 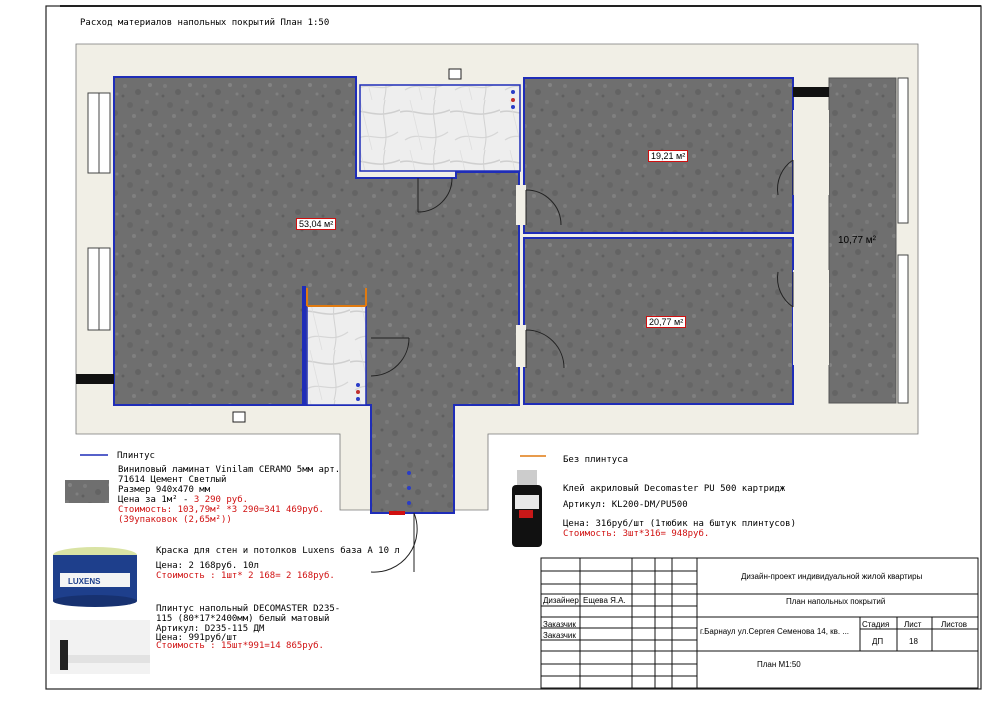 What do you see at coordinates (87, 491) in the screenshot?
I see `laminate-swatch` at bounding box center [87, 491].